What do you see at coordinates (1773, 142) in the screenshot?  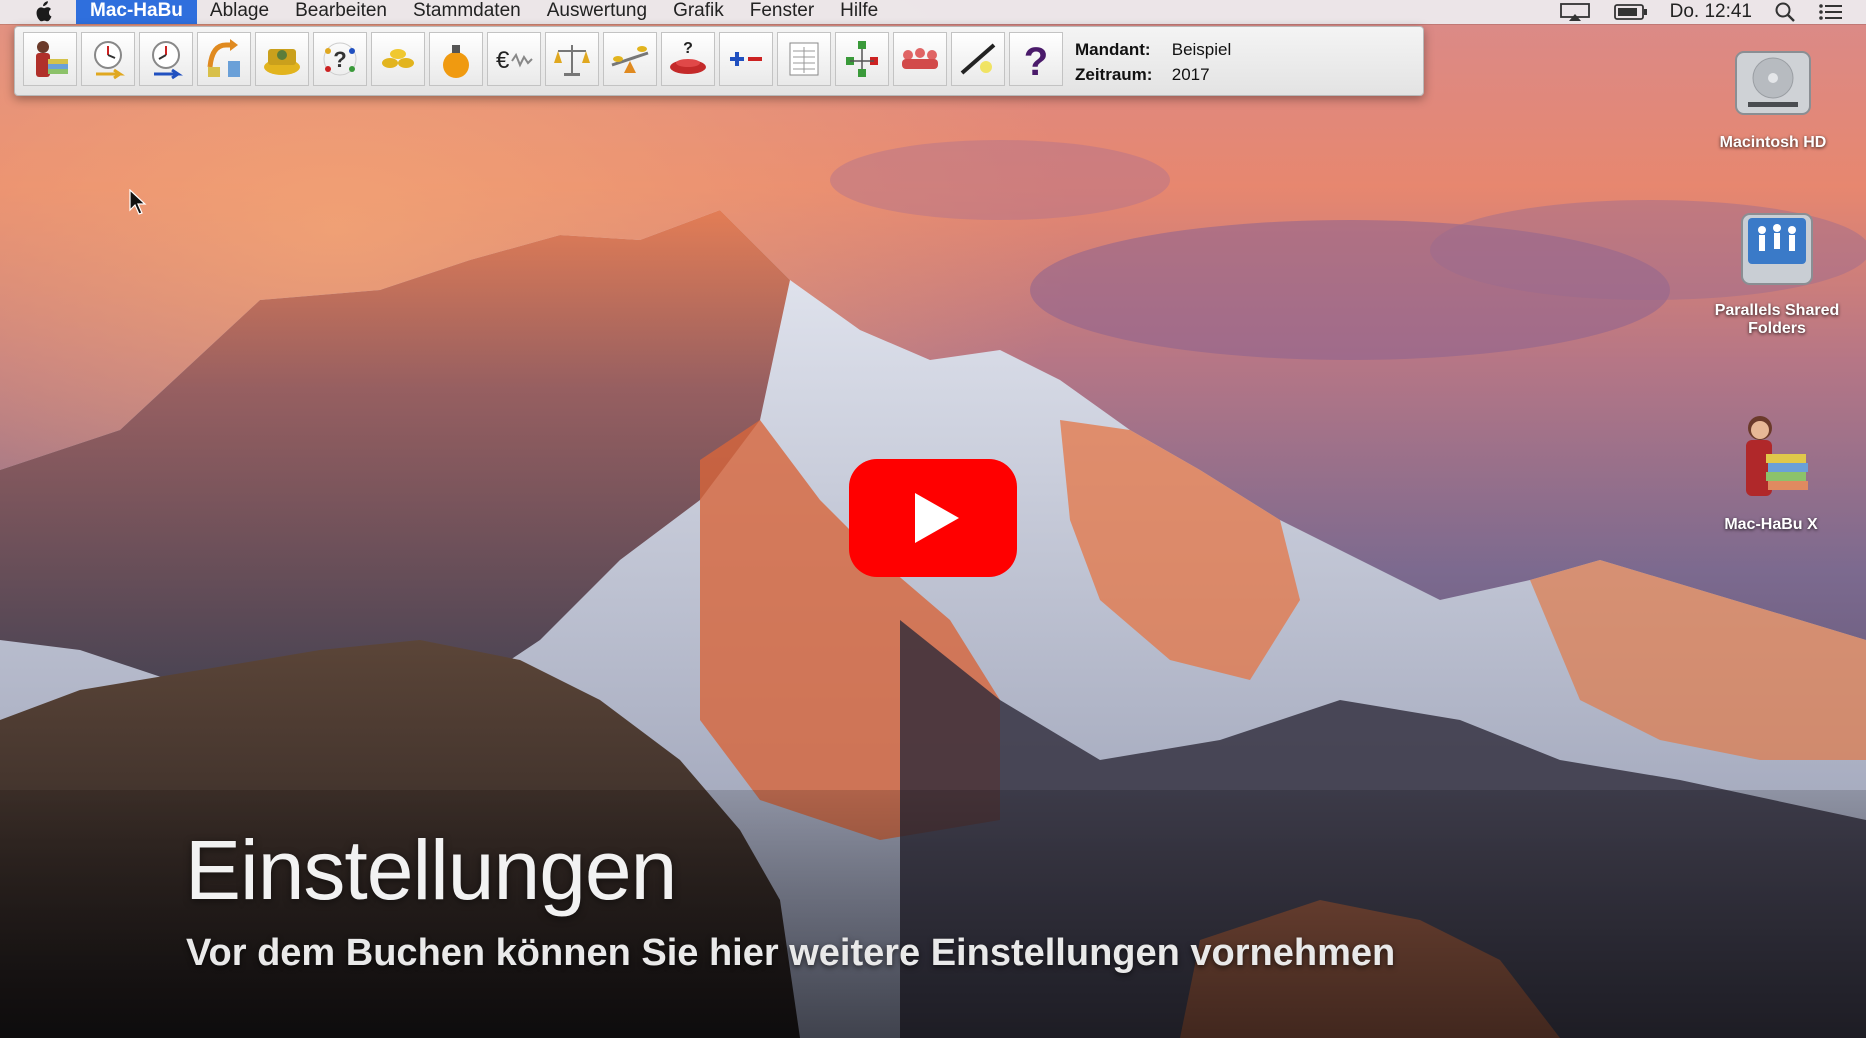 I see `desktop-icon-label: Macintosh HD` at bounding box center [1773, 142].